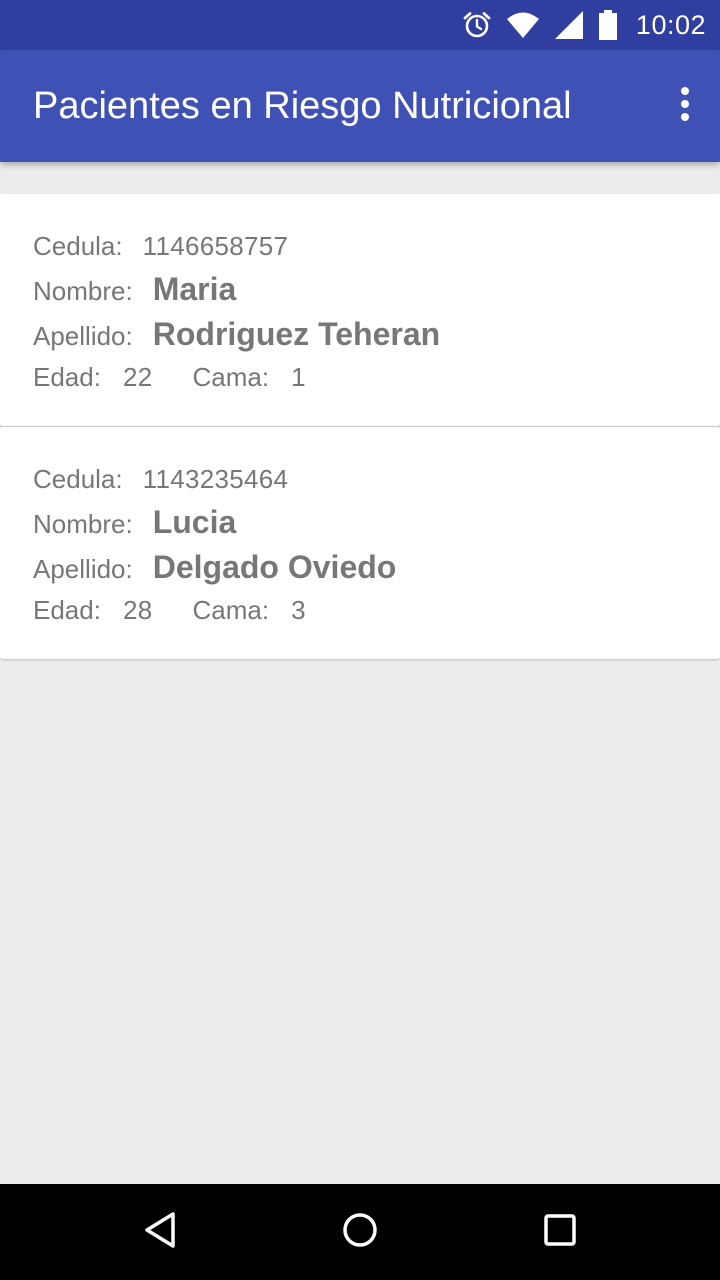  I want to click on navigation-bar, so click(360, 1232).